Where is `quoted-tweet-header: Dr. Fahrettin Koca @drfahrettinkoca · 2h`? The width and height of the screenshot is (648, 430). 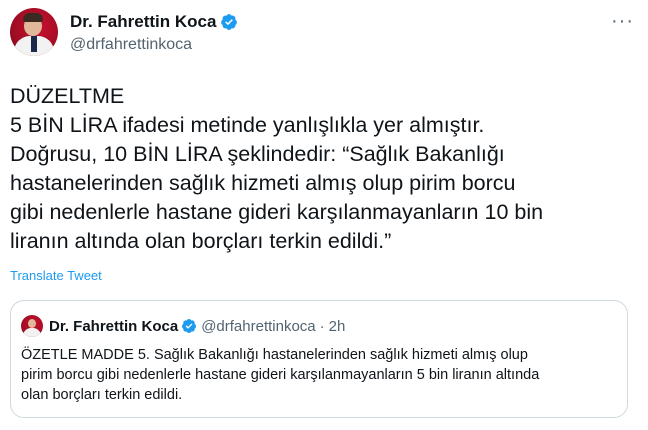 quoted-tweet-header: Dr. Fahrettin Koca @drfahrettinkoca · 2h is located at coordinates (183, 326).